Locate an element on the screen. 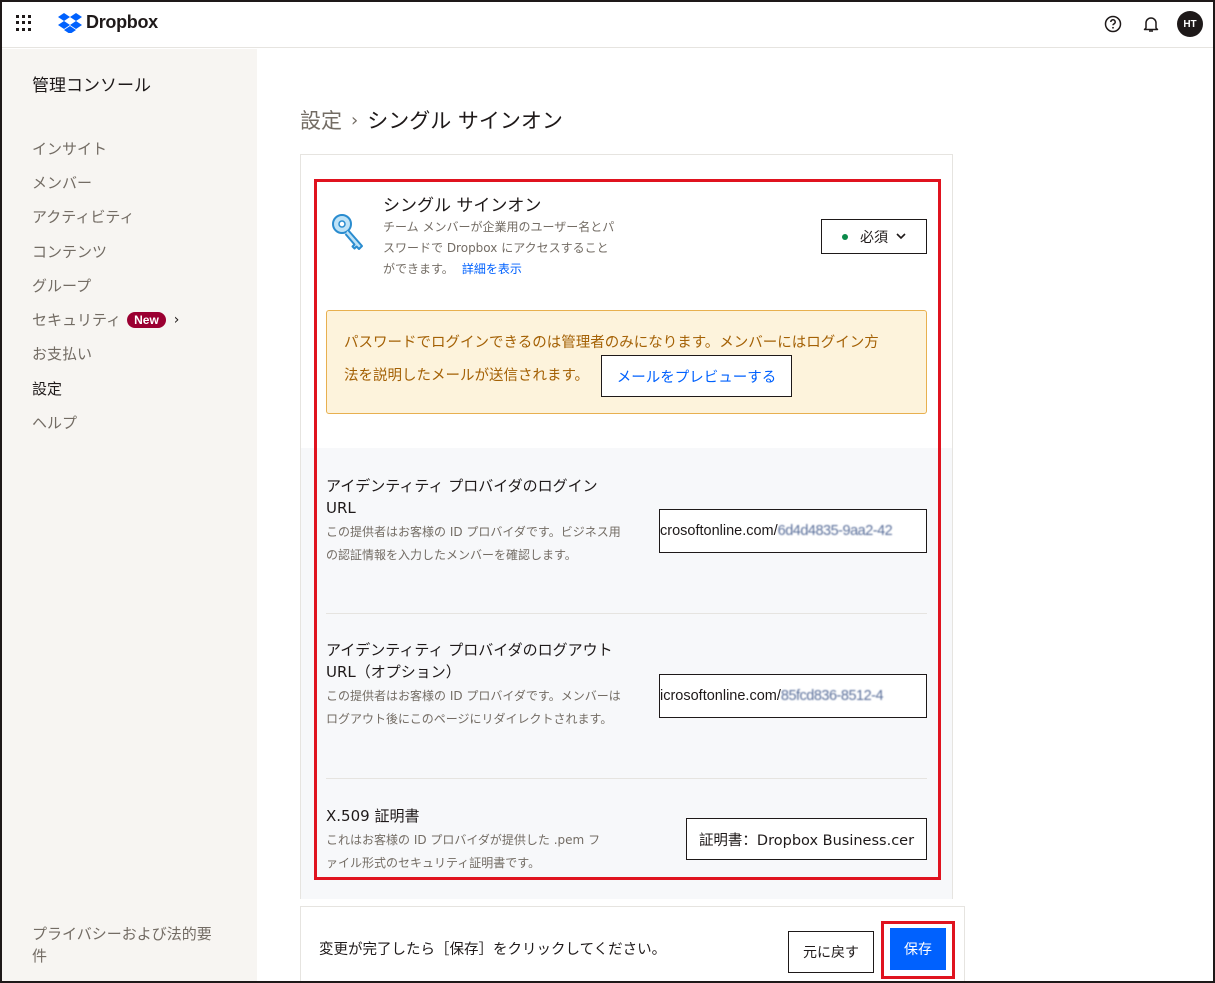 This screenshot has width=1215, height=983. avatar: HT is located at coordinates (1190, 24).